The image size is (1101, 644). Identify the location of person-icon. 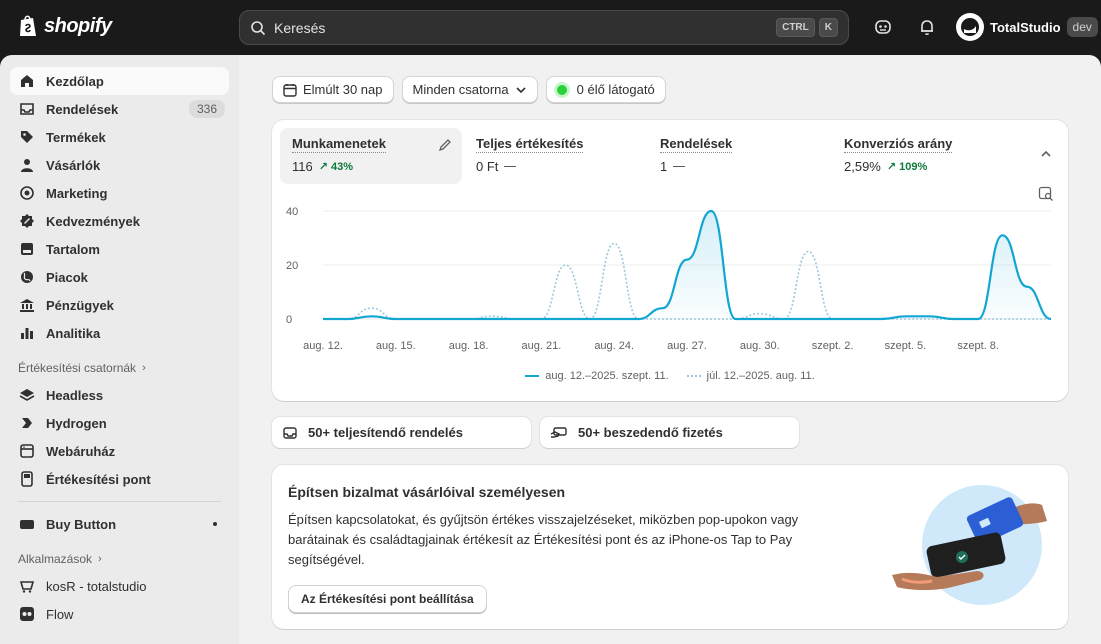
(27, 165).